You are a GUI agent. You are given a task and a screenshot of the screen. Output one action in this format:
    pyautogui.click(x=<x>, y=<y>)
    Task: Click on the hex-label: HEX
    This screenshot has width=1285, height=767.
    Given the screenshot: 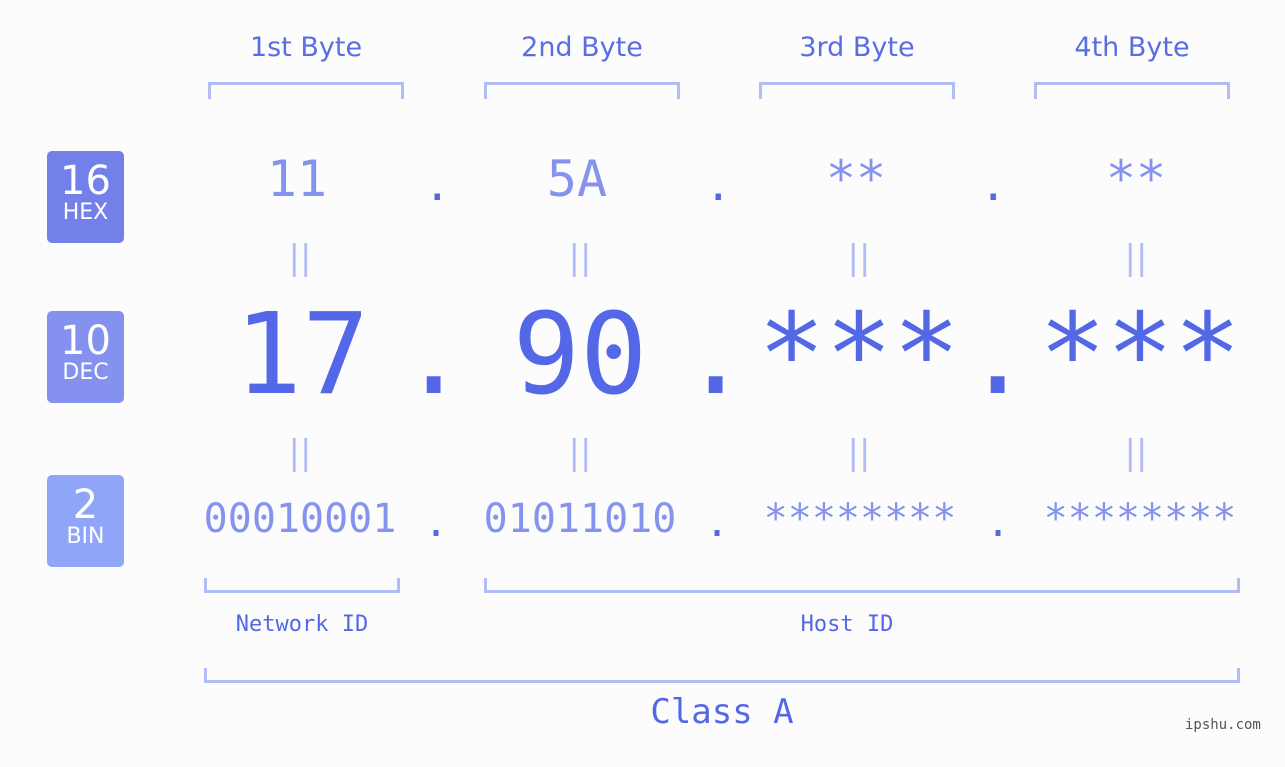 What is the action you would take?
    pyautogui.click(x=85, y=212)
    